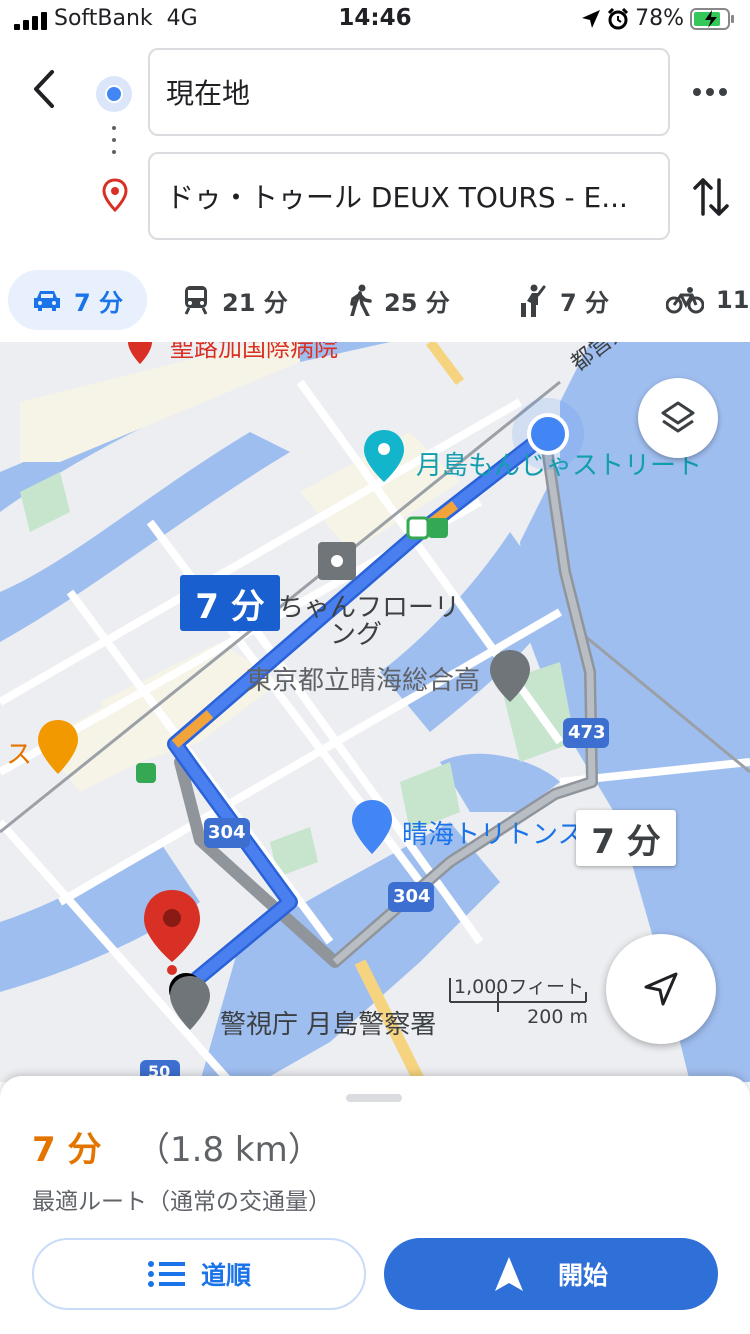 This screenshot has width=750, height=1334. I want to click on layers-button, so click(678, 418).